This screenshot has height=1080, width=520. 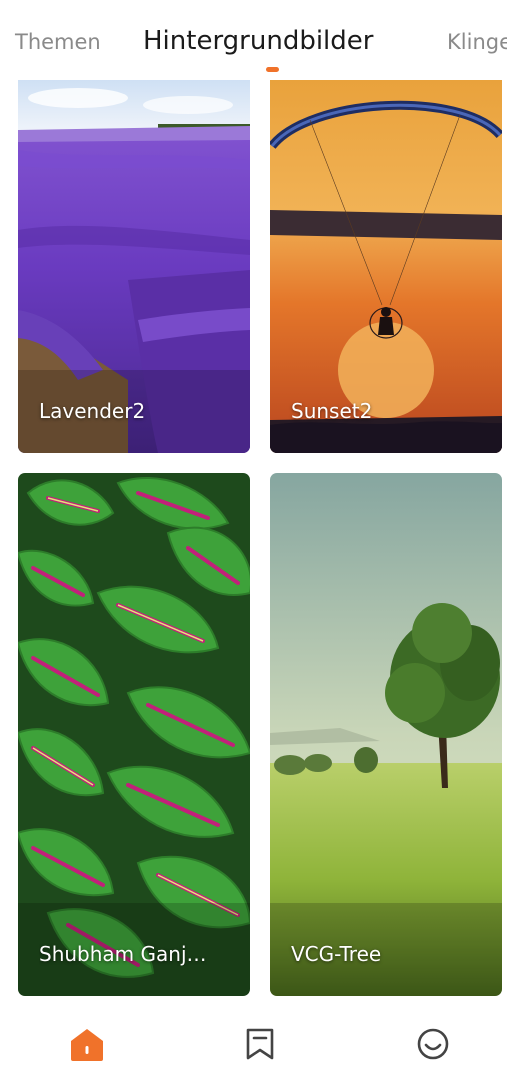 What do you see at coordinates (332, 411) in the screenshot?
I see `wallpaper-title: Sunset2` at bounding box center [332, 411].